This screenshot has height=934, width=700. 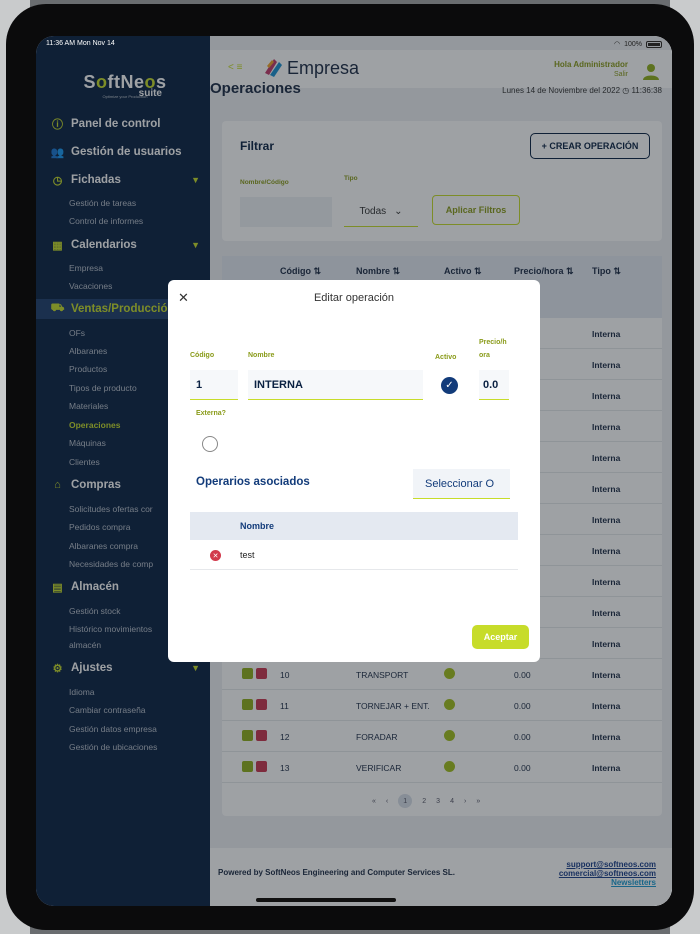 I want to click on home-indicator, so click(x=326, y=900).